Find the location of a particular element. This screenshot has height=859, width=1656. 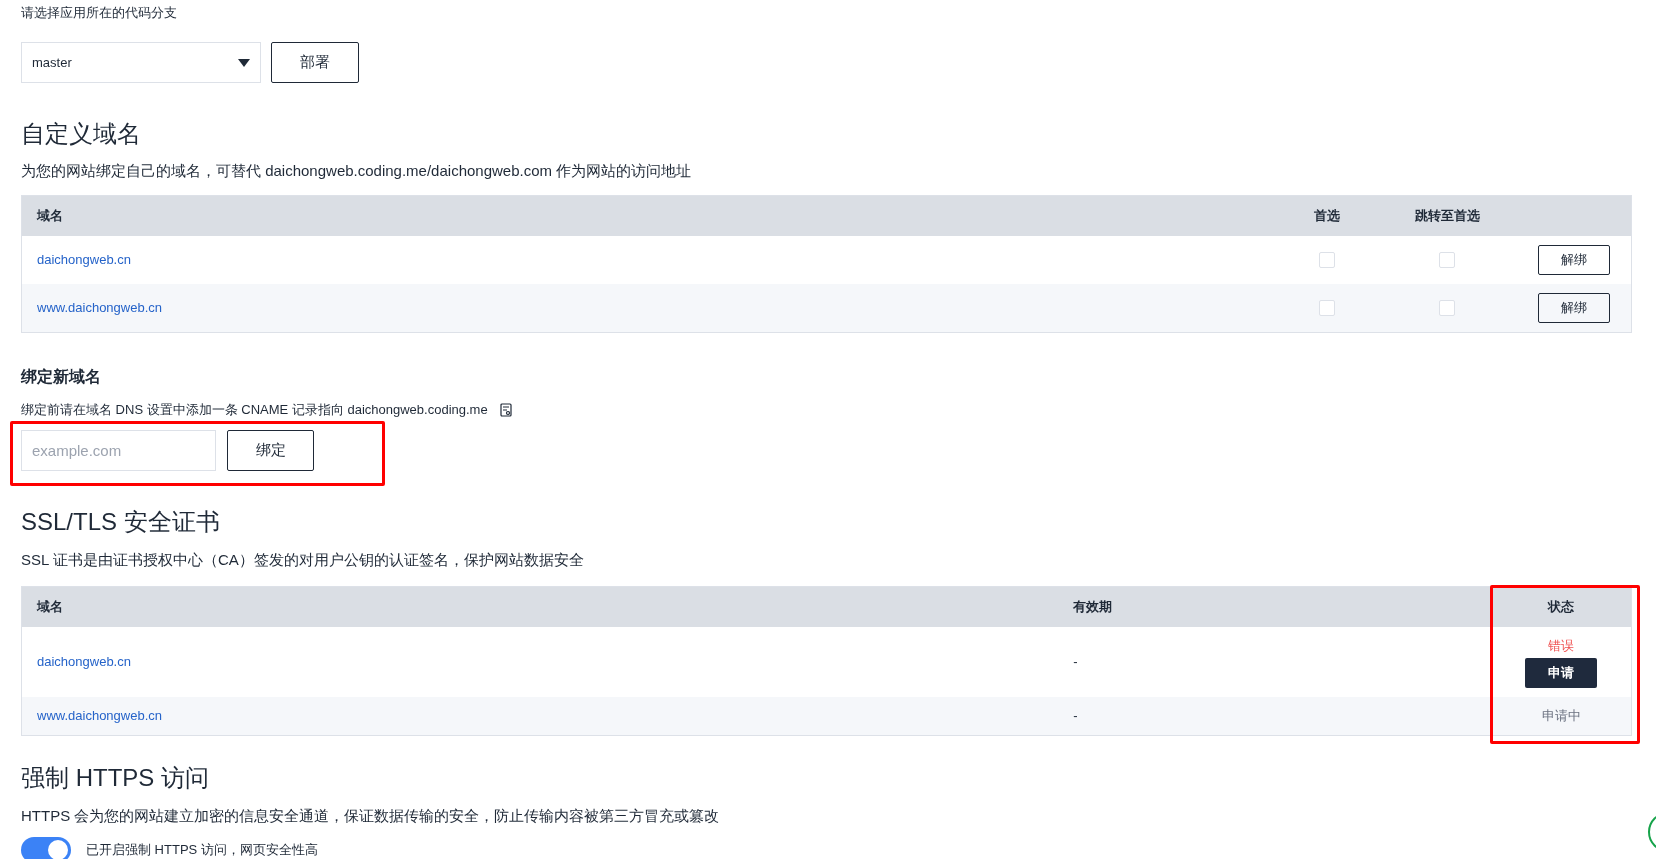

column-header: 有效期 is located at coordinates (1093, 607).